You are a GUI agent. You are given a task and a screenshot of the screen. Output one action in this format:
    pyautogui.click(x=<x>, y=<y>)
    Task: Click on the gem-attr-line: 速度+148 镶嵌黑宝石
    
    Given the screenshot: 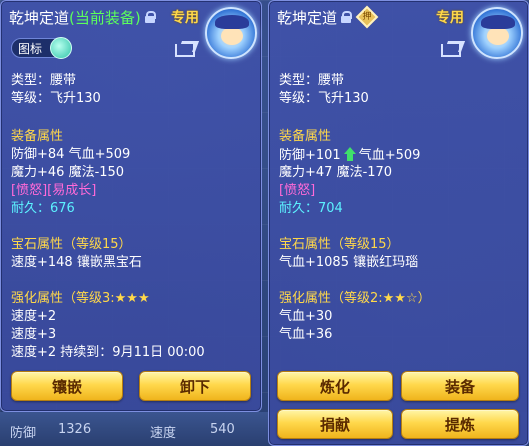 What is the action you would take?
    pyautogui.click(x=76, y=262)
    